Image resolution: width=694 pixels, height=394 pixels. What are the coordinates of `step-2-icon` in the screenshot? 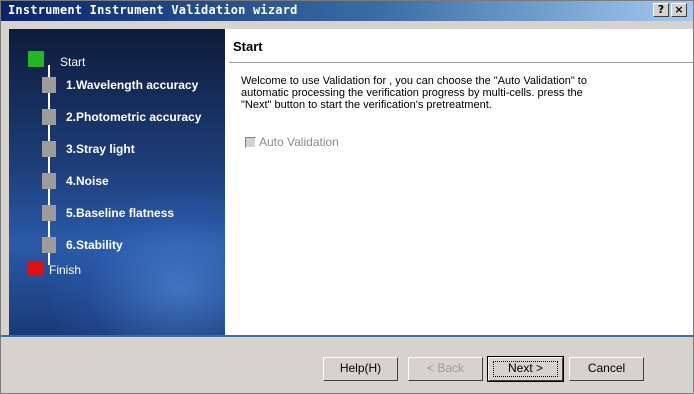 It's located at (49, 117).